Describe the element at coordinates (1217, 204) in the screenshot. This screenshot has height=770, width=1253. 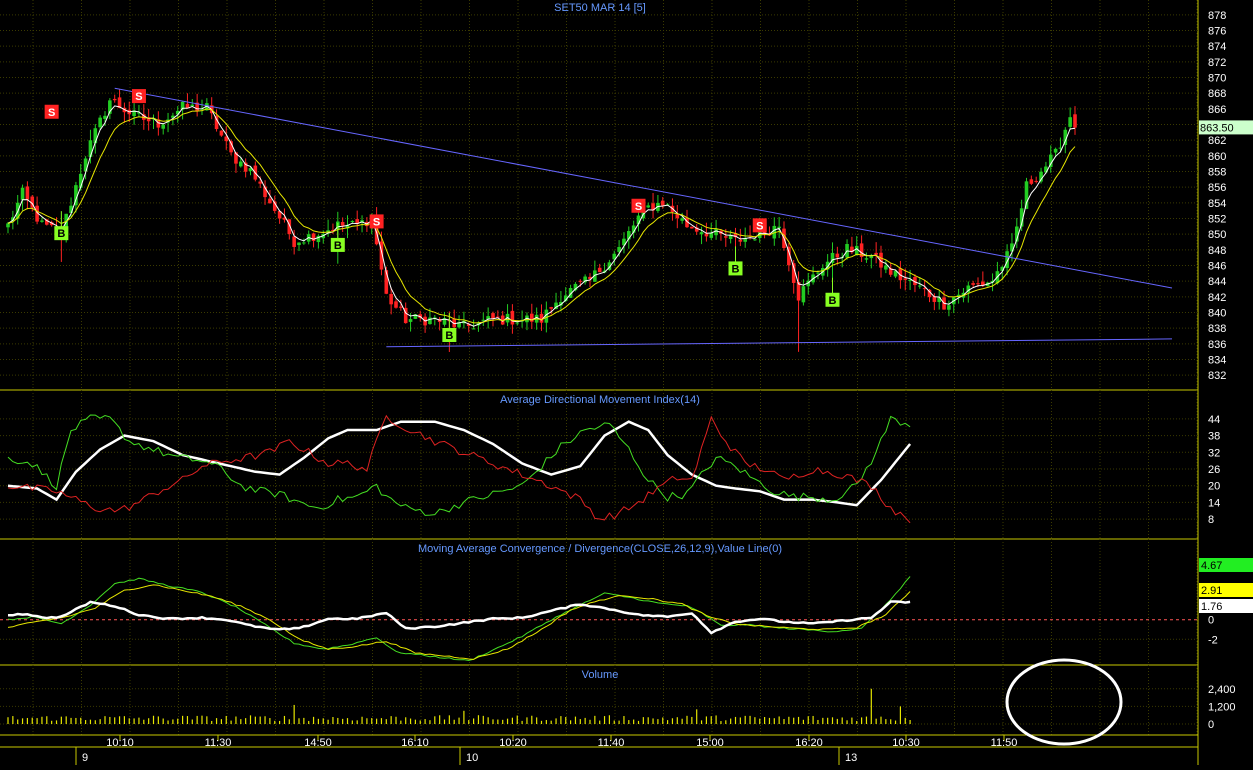
I see `price-tick-label: 854` at that location.